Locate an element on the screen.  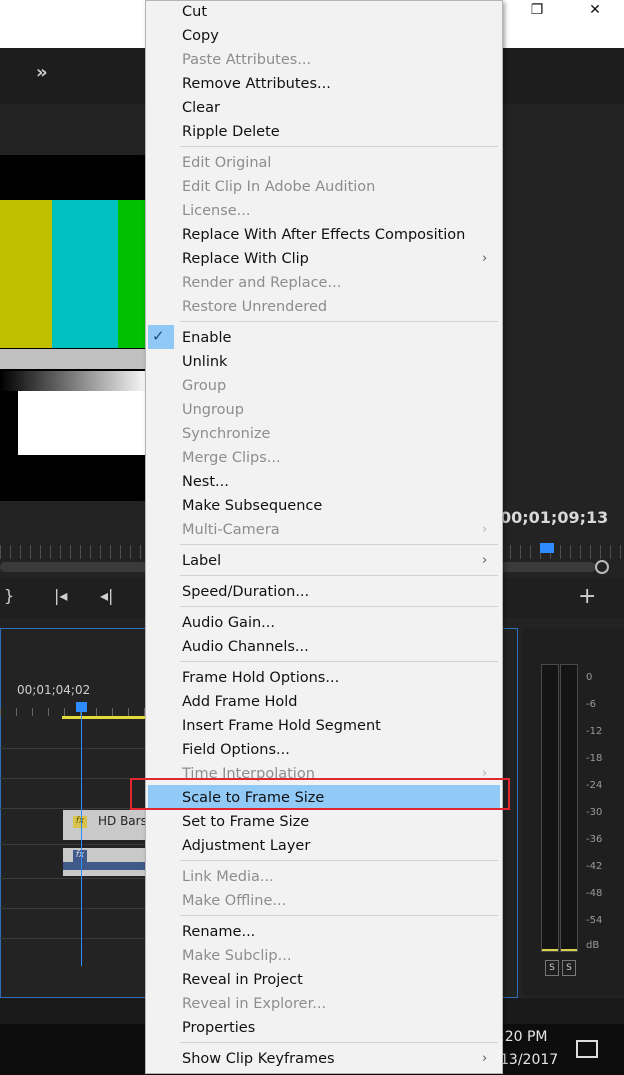
menu-item-edit-in-audition: Edit Clip In Adobe Audition is located at coordinates (278, 187).